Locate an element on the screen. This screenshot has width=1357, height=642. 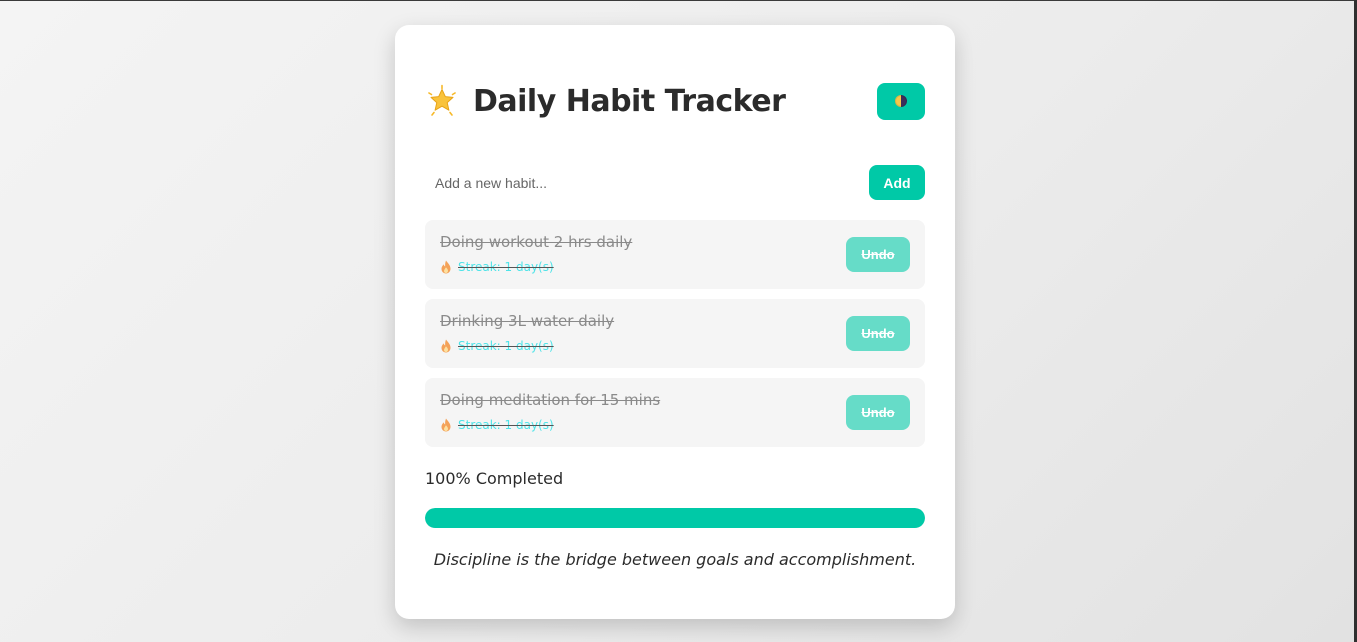
new-habit-input is located at coordinates (647, 182).